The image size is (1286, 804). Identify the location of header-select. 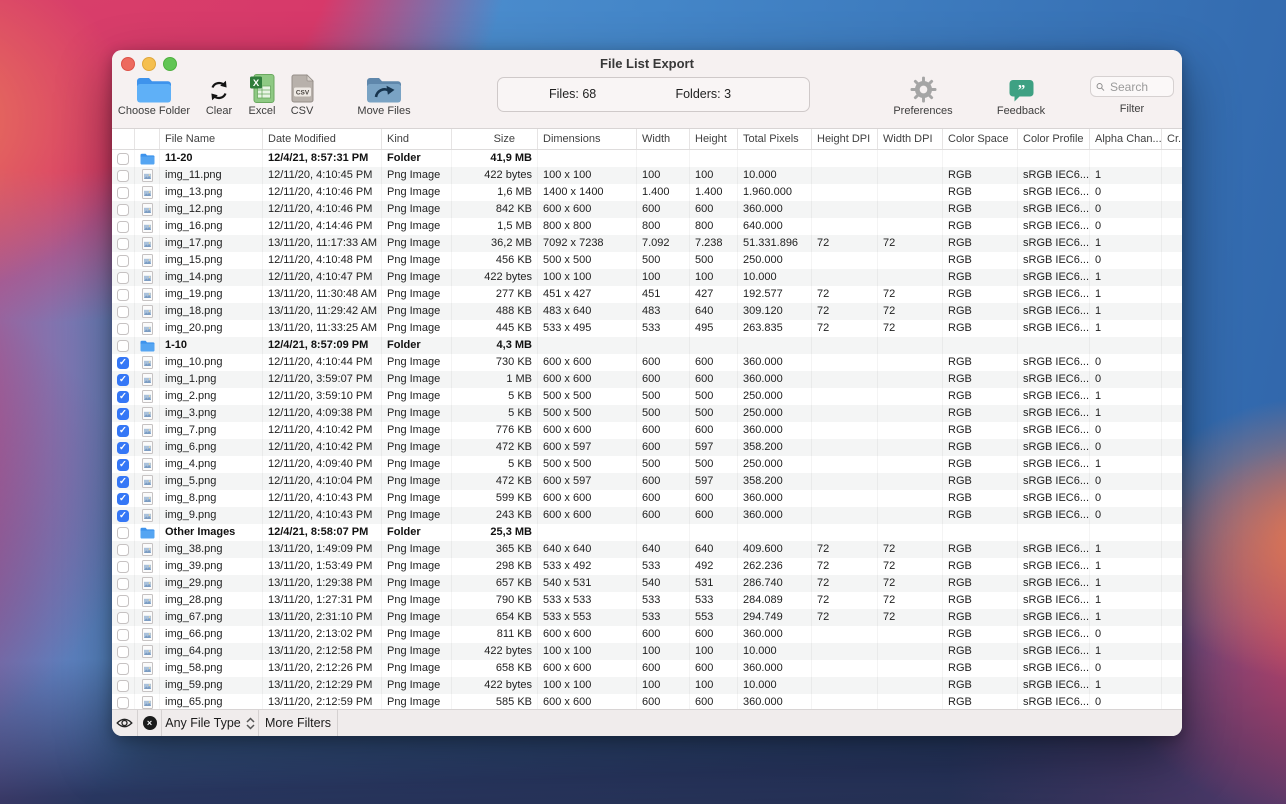
(123, 139).